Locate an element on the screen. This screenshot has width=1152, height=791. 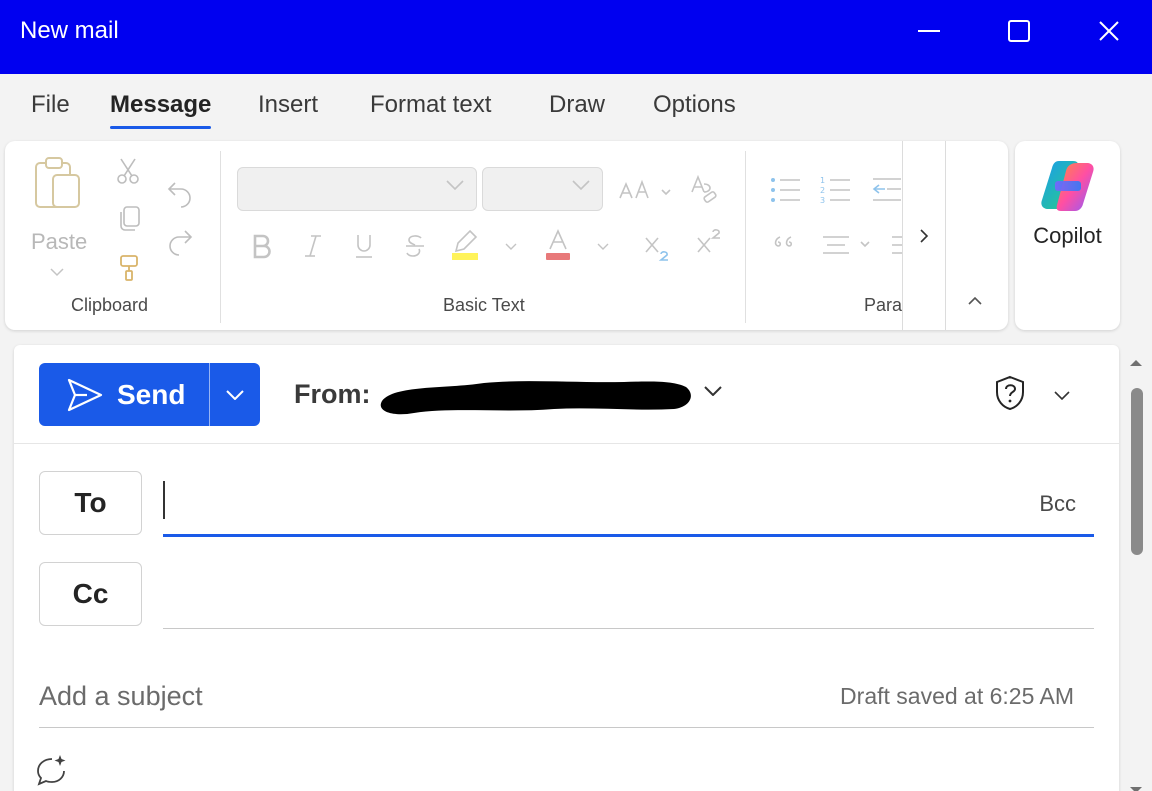
chevron-right-icon is located at coordinates (924, 235).